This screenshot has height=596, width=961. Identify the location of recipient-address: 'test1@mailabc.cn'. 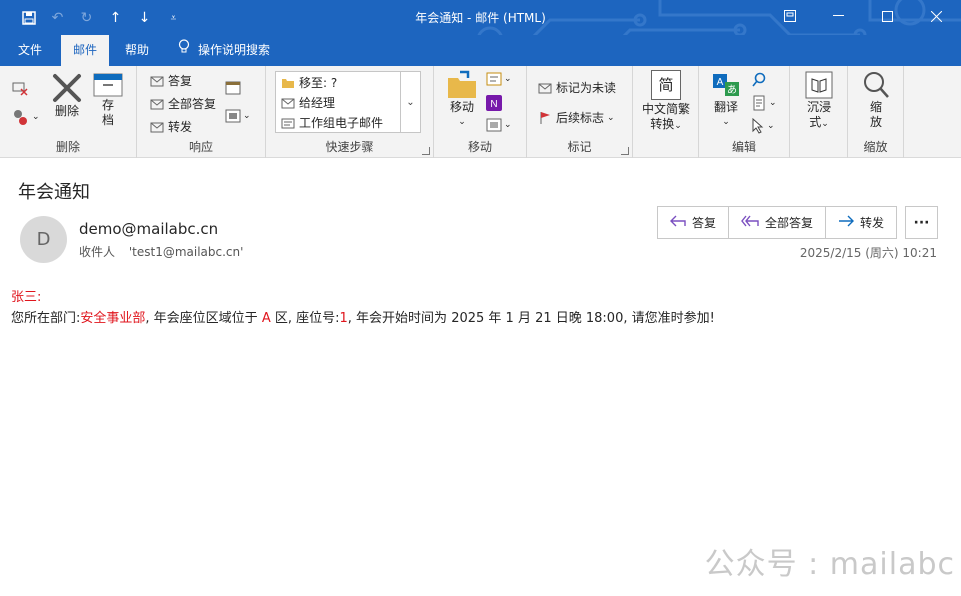
(186, 252).